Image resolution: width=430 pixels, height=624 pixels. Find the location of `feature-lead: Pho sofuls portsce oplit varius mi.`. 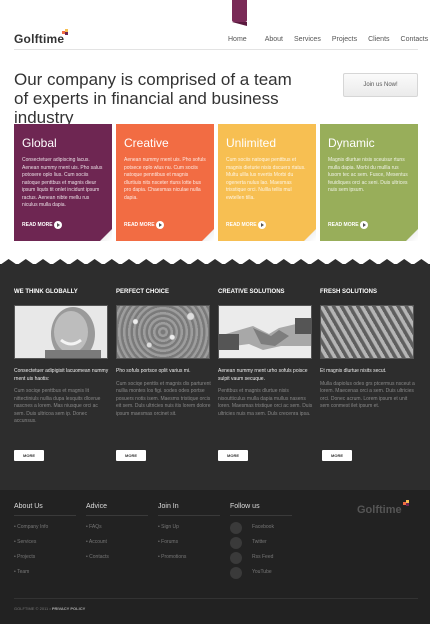

feature-lead: Pho sofuls portsce oplit varius mi. is located at coordinates (153, 371).